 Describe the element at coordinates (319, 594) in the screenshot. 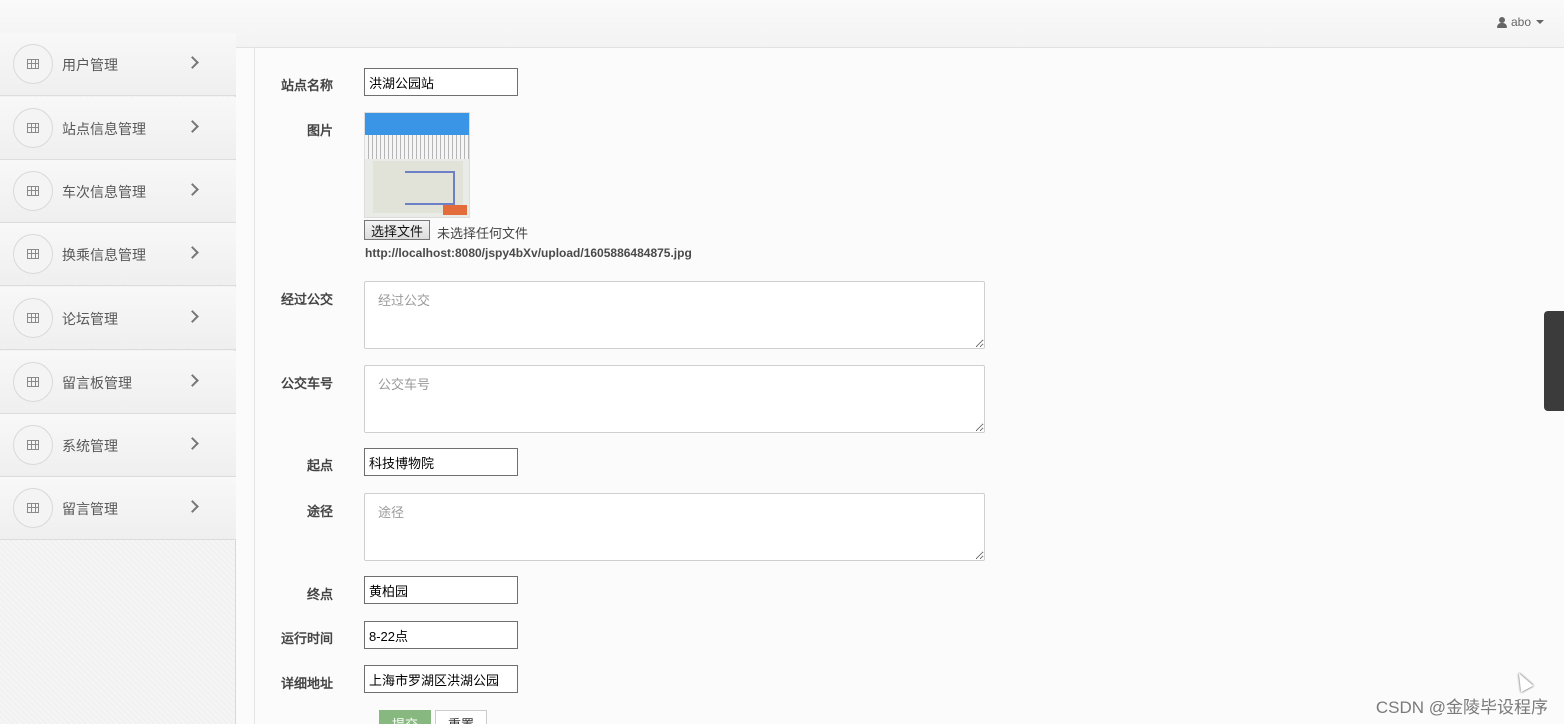

I see `end-label: 终点` at that location.